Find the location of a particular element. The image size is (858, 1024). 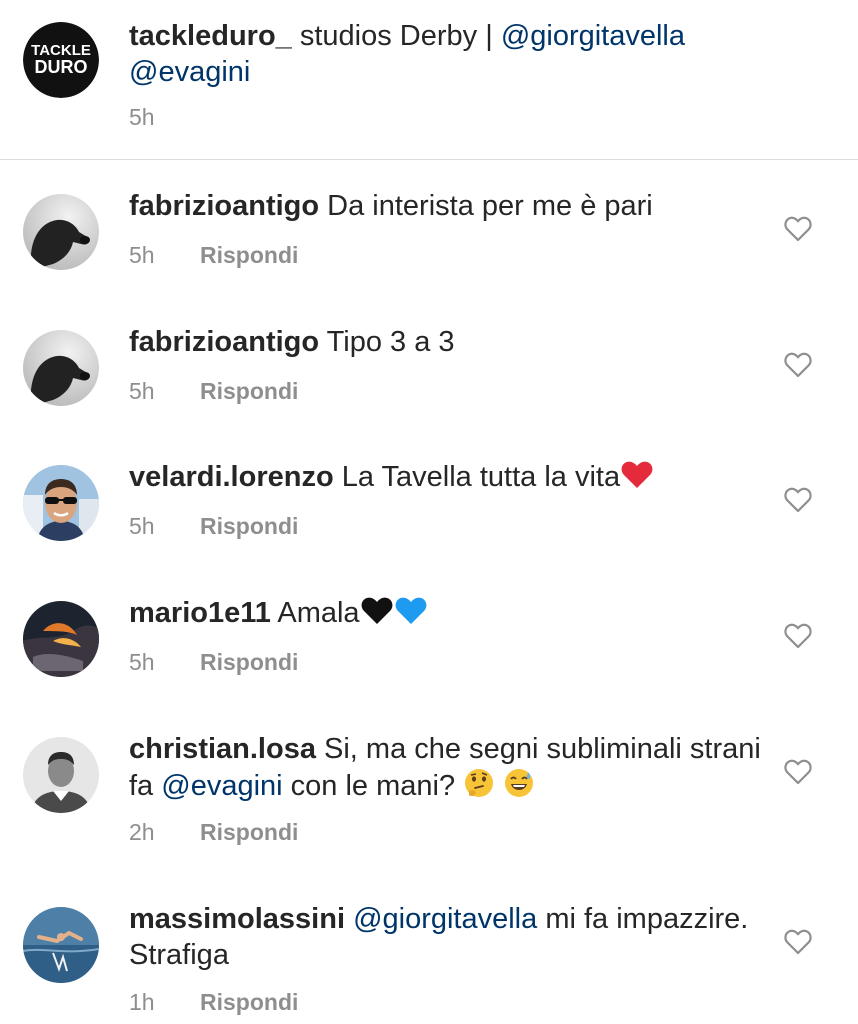

person-bw-photo-avatar is located at coordinates (61, 775).